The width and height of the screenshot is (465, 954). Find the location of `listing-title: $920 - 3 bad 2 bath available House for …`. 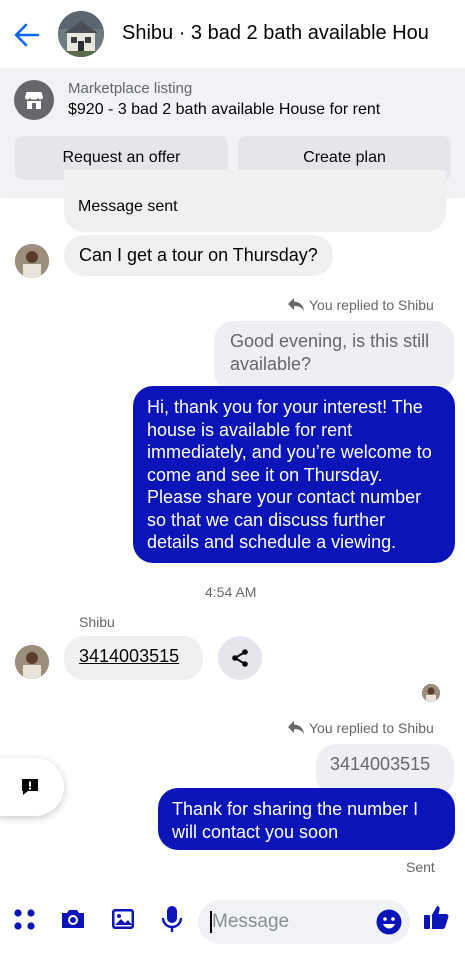

listing-title: $920 - 3 bad 2 bath available House for … is located at coordinates (224, 110).